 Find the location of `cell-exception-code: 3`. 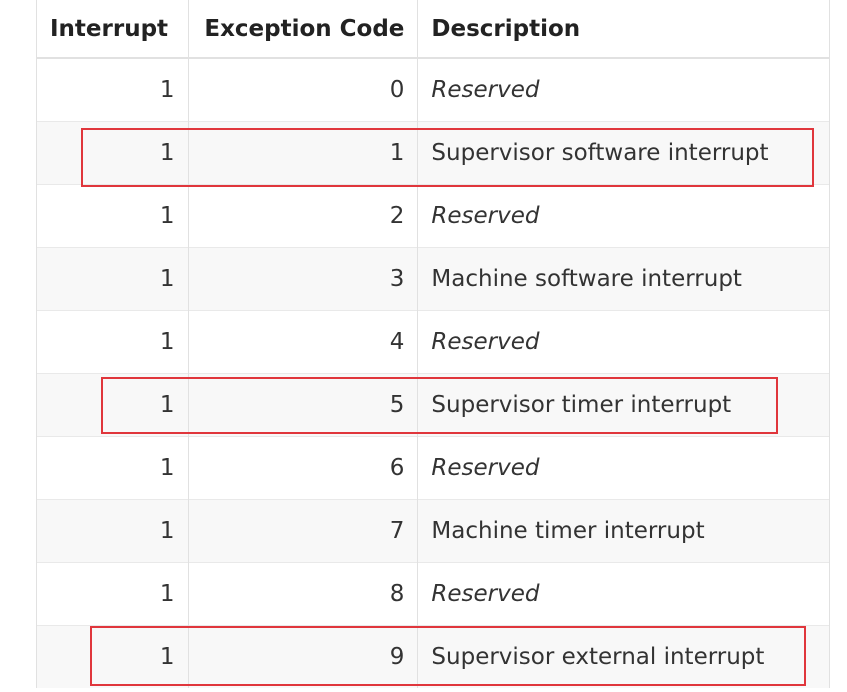

cell-exception-code: 3 is located at coordinates (303, 279).